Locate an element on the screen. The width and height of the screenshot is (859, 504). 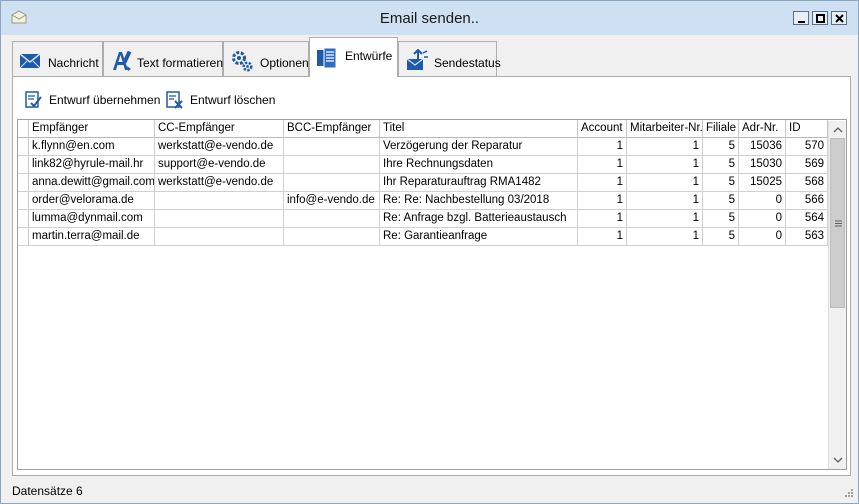
close-button is located at coordinates (839, 18).